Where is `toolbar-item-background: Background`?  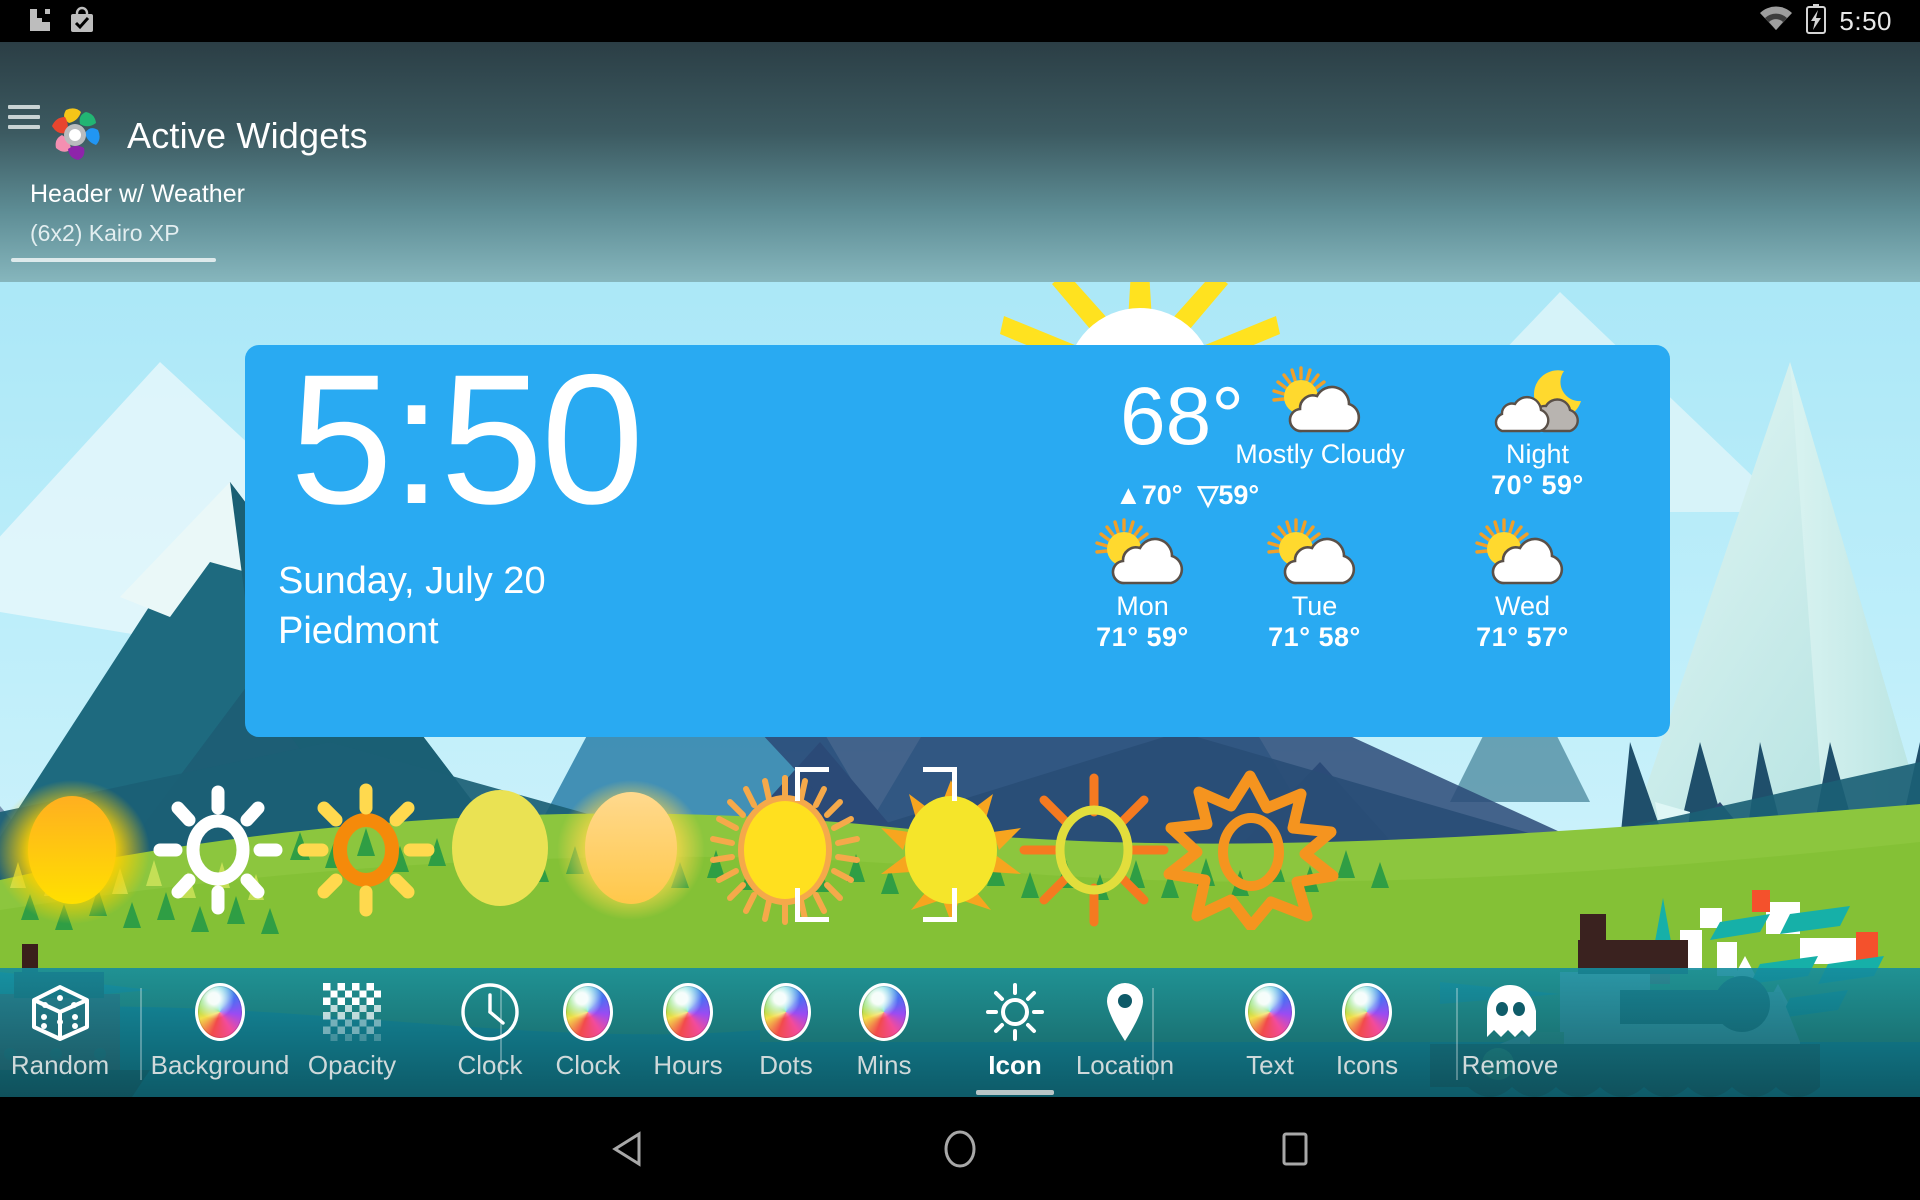 toolbar-item-background: Background is located at coordinates (220, 1032).